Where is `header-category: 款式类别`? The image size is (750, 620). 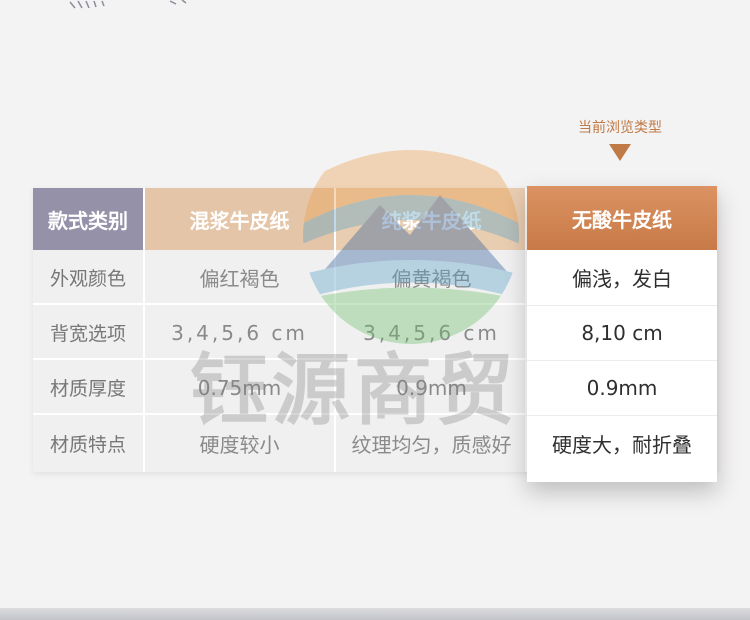
header-category: 款式类别 is located at coordinates (88, 219).